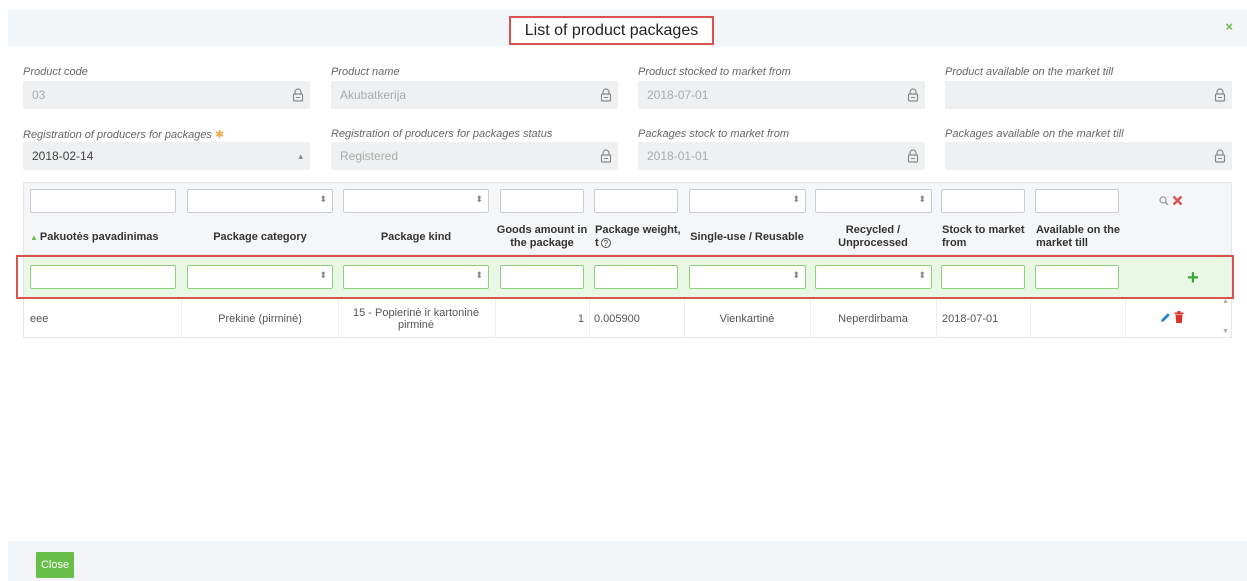 This screenshot has height=581, width=1247. I want to click on registration-status-field: Registered, so click(474, 156).